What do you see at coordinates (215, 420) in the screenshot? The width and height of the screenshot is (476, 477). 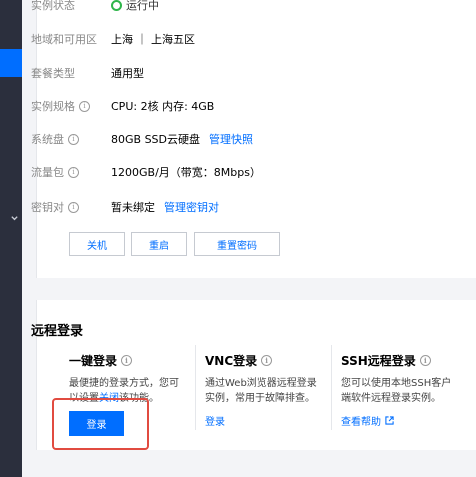 I see `vnc-login-link: 登录` at bounding box center [215, 420].